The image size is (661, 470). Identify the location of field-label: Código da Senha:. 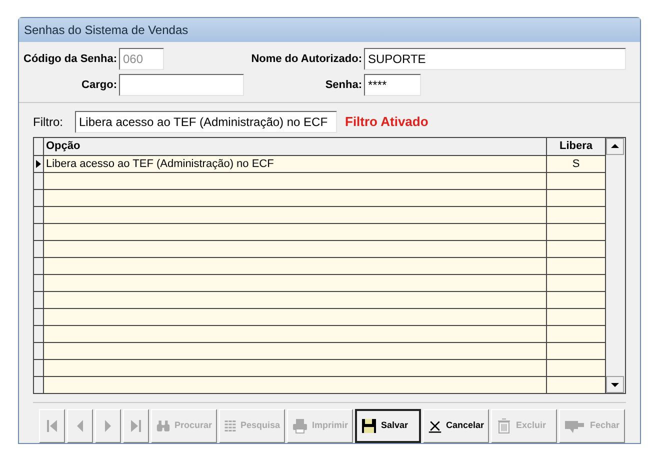
(70, 59).